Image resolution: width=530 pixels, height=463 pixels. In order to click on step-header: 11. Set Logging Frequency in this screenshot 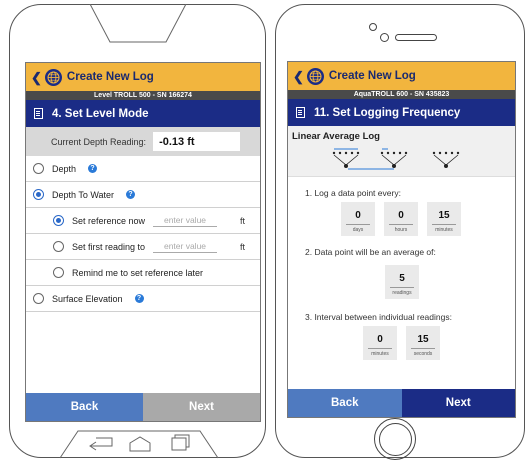, I will do `click(401, 112)`.